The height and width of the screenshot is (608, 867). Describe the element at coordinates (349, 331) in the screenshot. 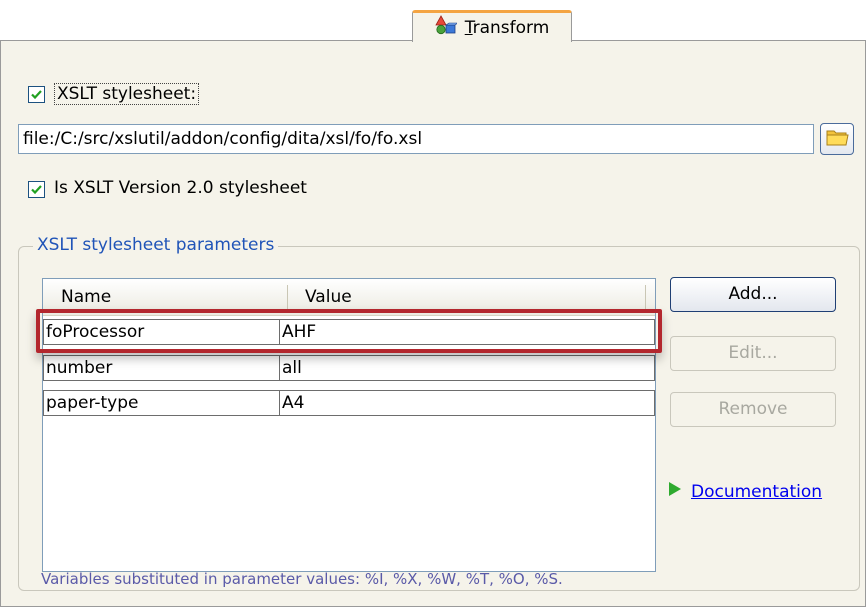

I see `row-highlight-box` at that location.